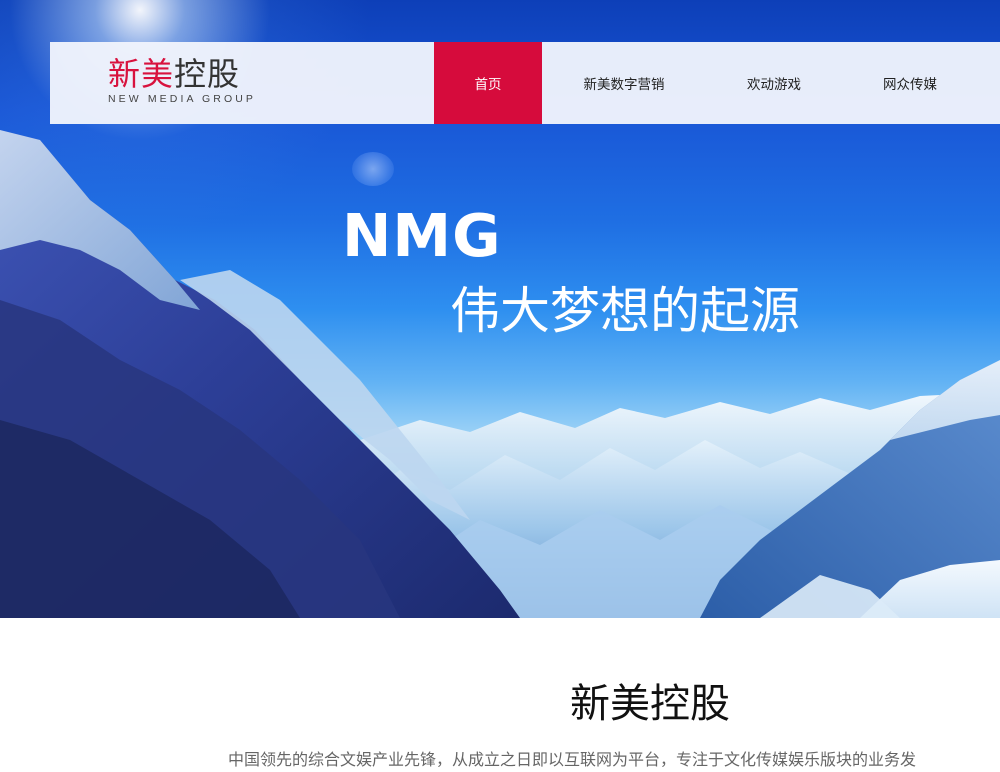  Describe the element at coordinates (242, 83) in the screenshot. I see `logo: 新美控股 NEW MEDIA GROUP` at that location.